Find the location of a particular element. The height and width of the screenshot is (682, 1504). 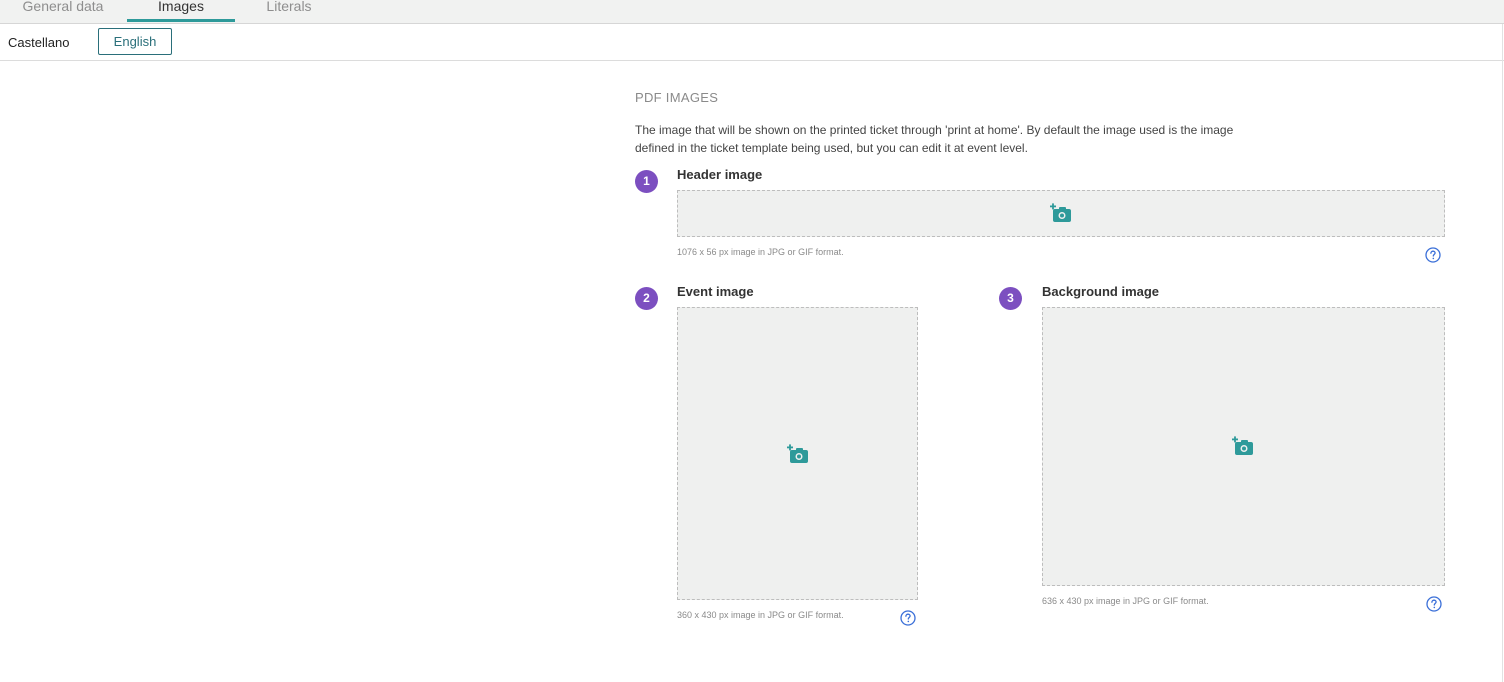

tab-images: Images is located at coordinates (181, 11).